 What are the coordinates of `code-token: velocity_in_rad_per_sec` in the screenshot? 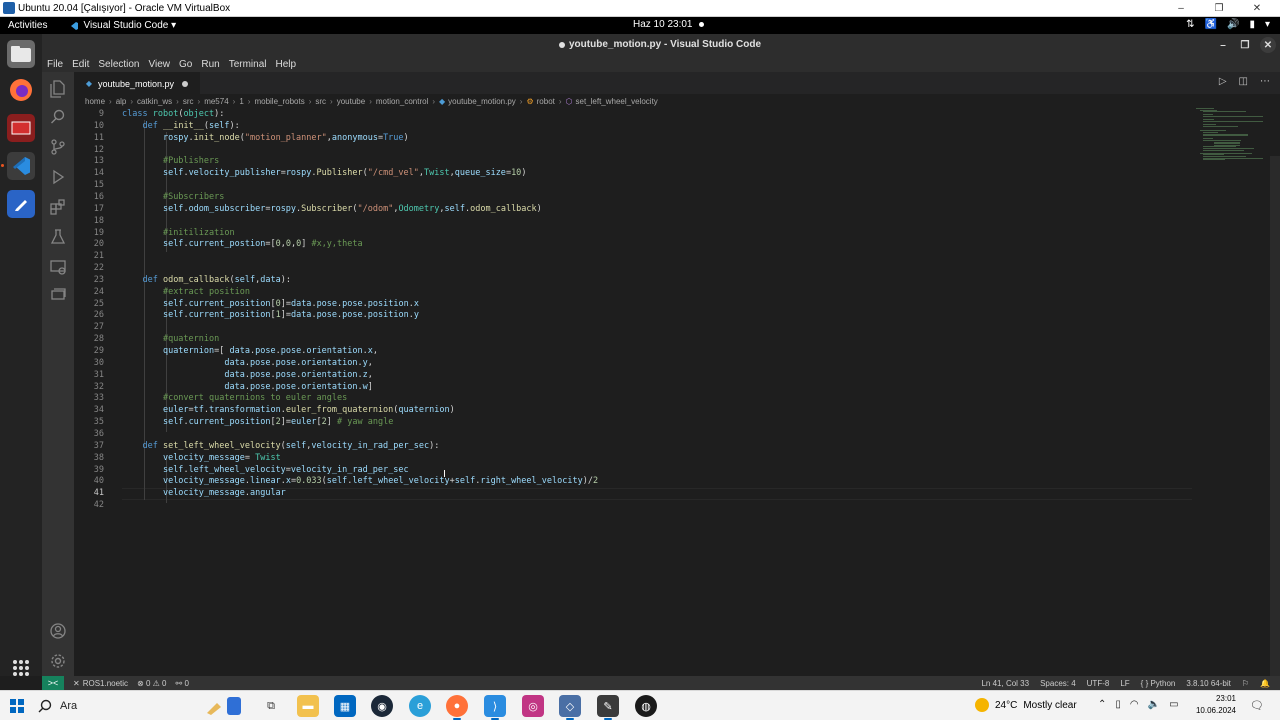 It's located at (370, 445).